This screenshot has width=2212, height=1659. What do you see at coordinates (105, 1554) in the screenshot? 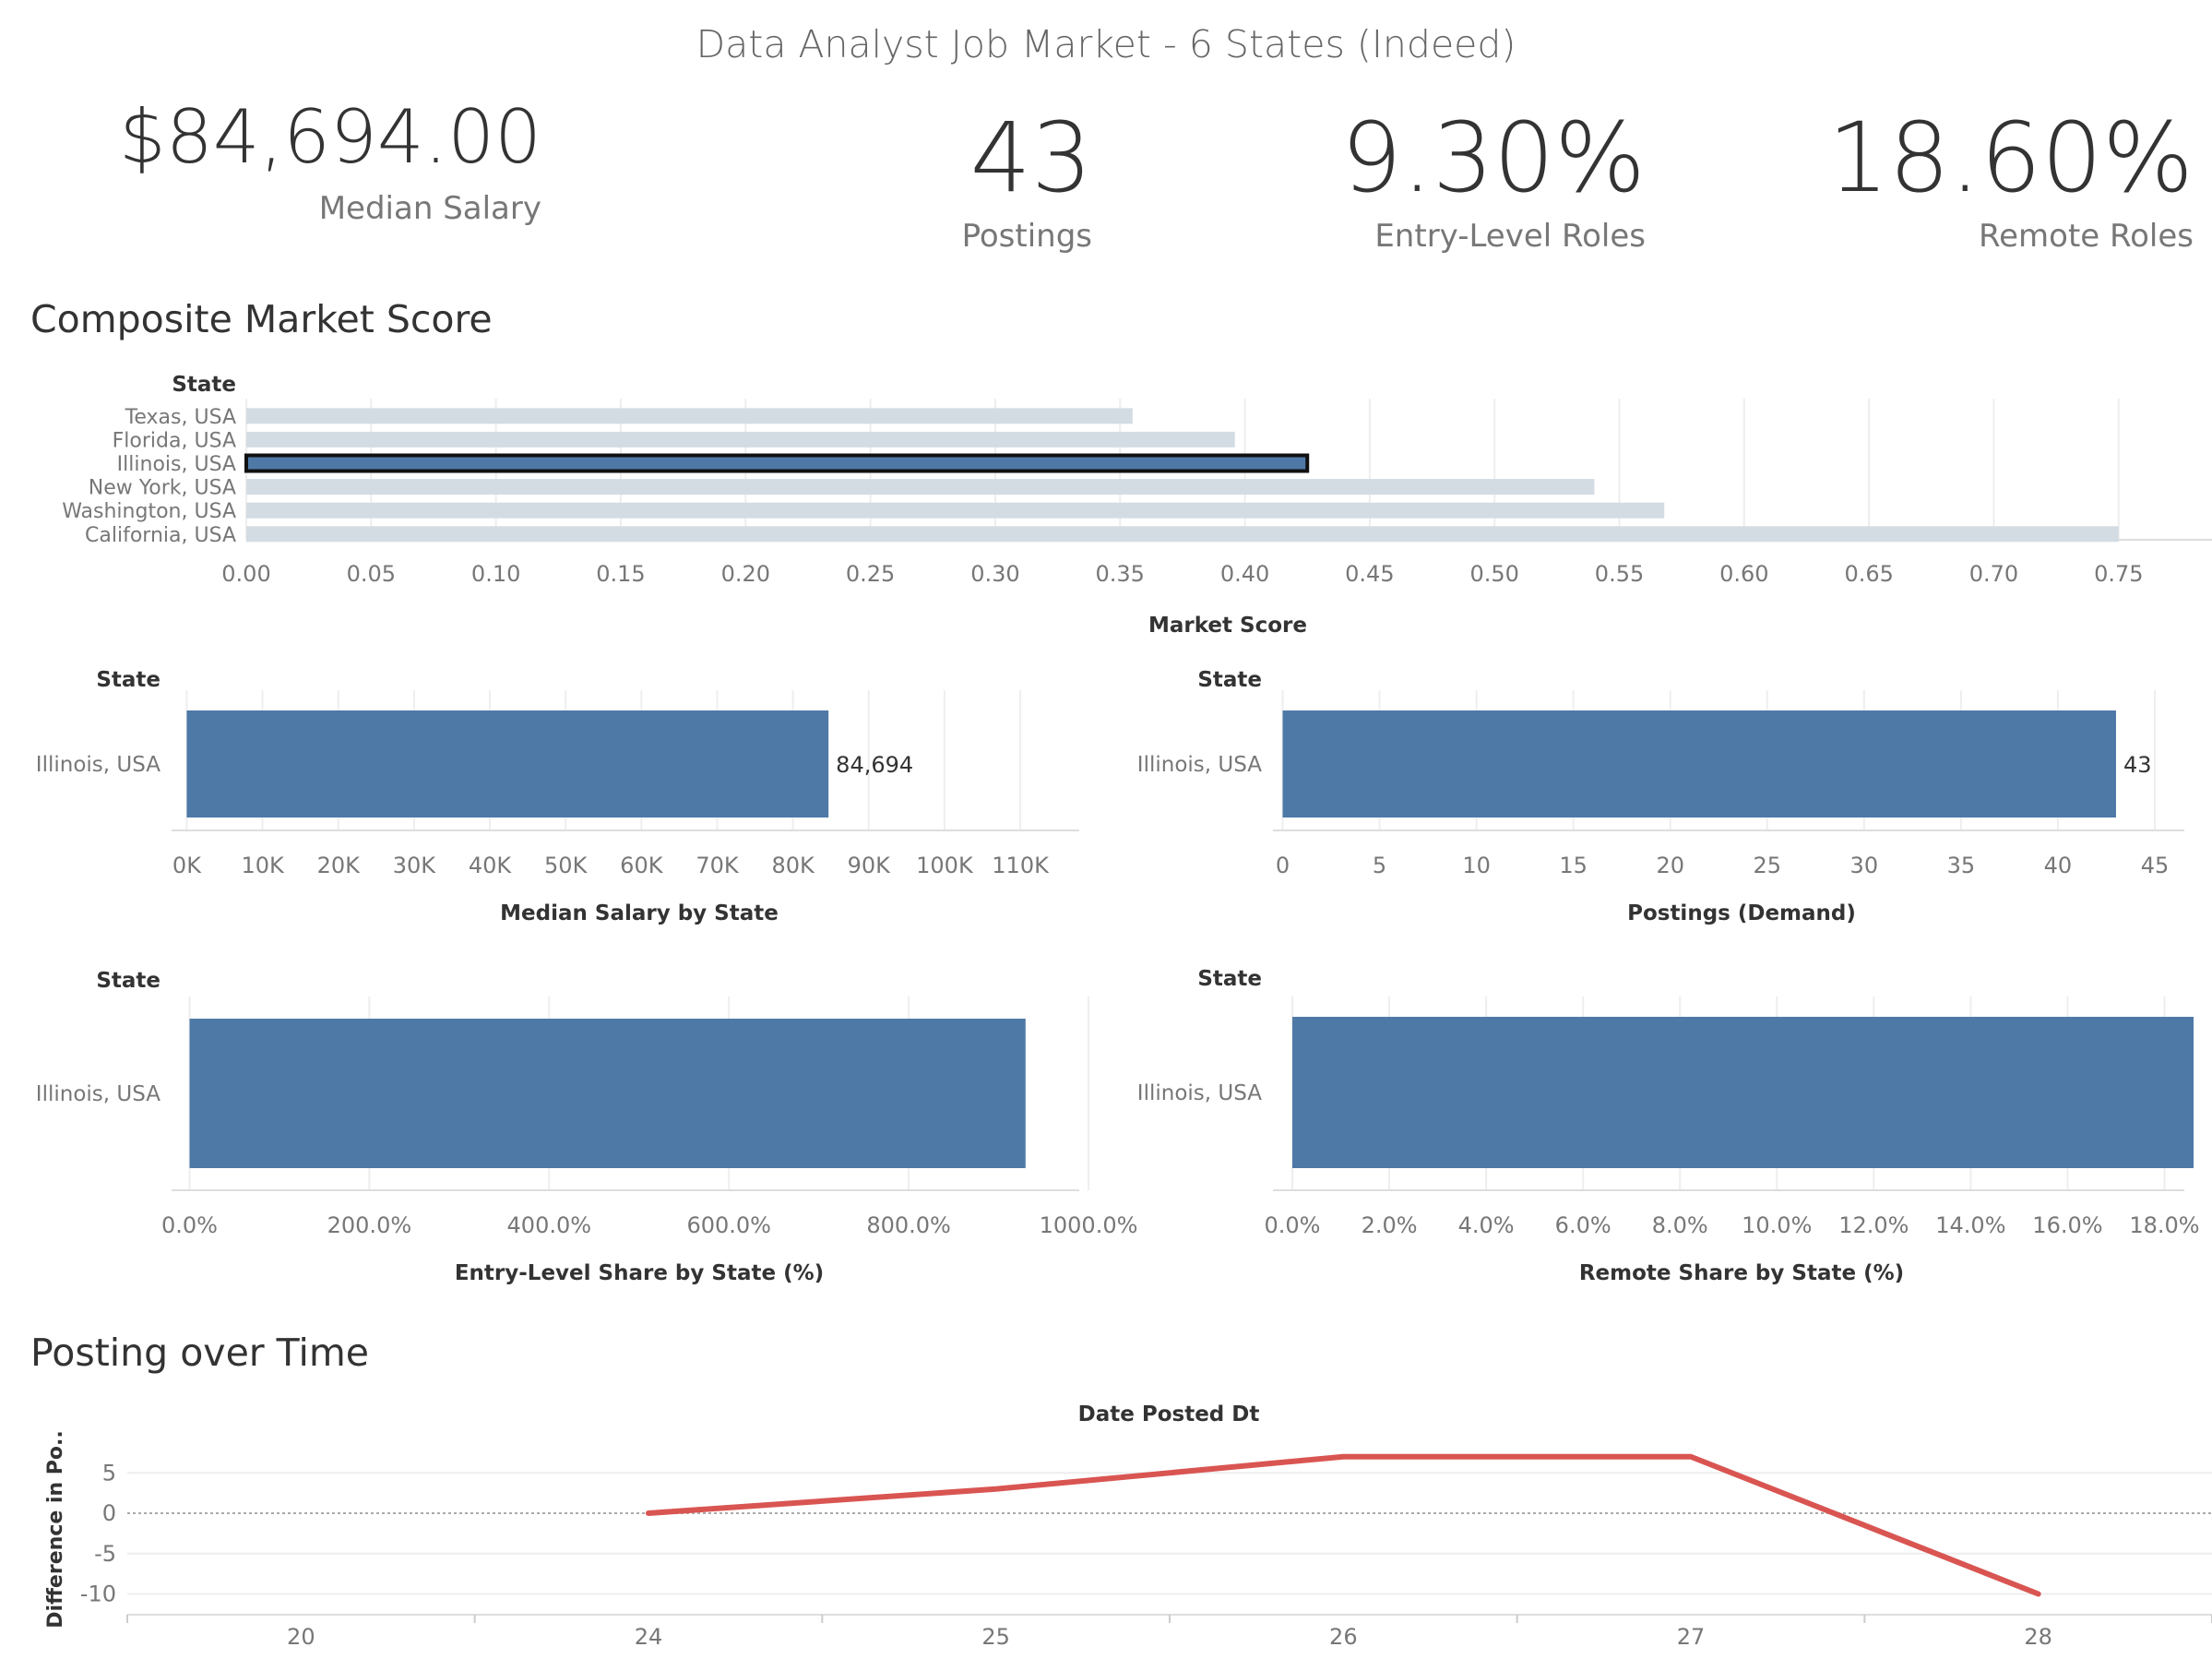
I see `y-tick-label: -5` at bounding box center [105, 1554].